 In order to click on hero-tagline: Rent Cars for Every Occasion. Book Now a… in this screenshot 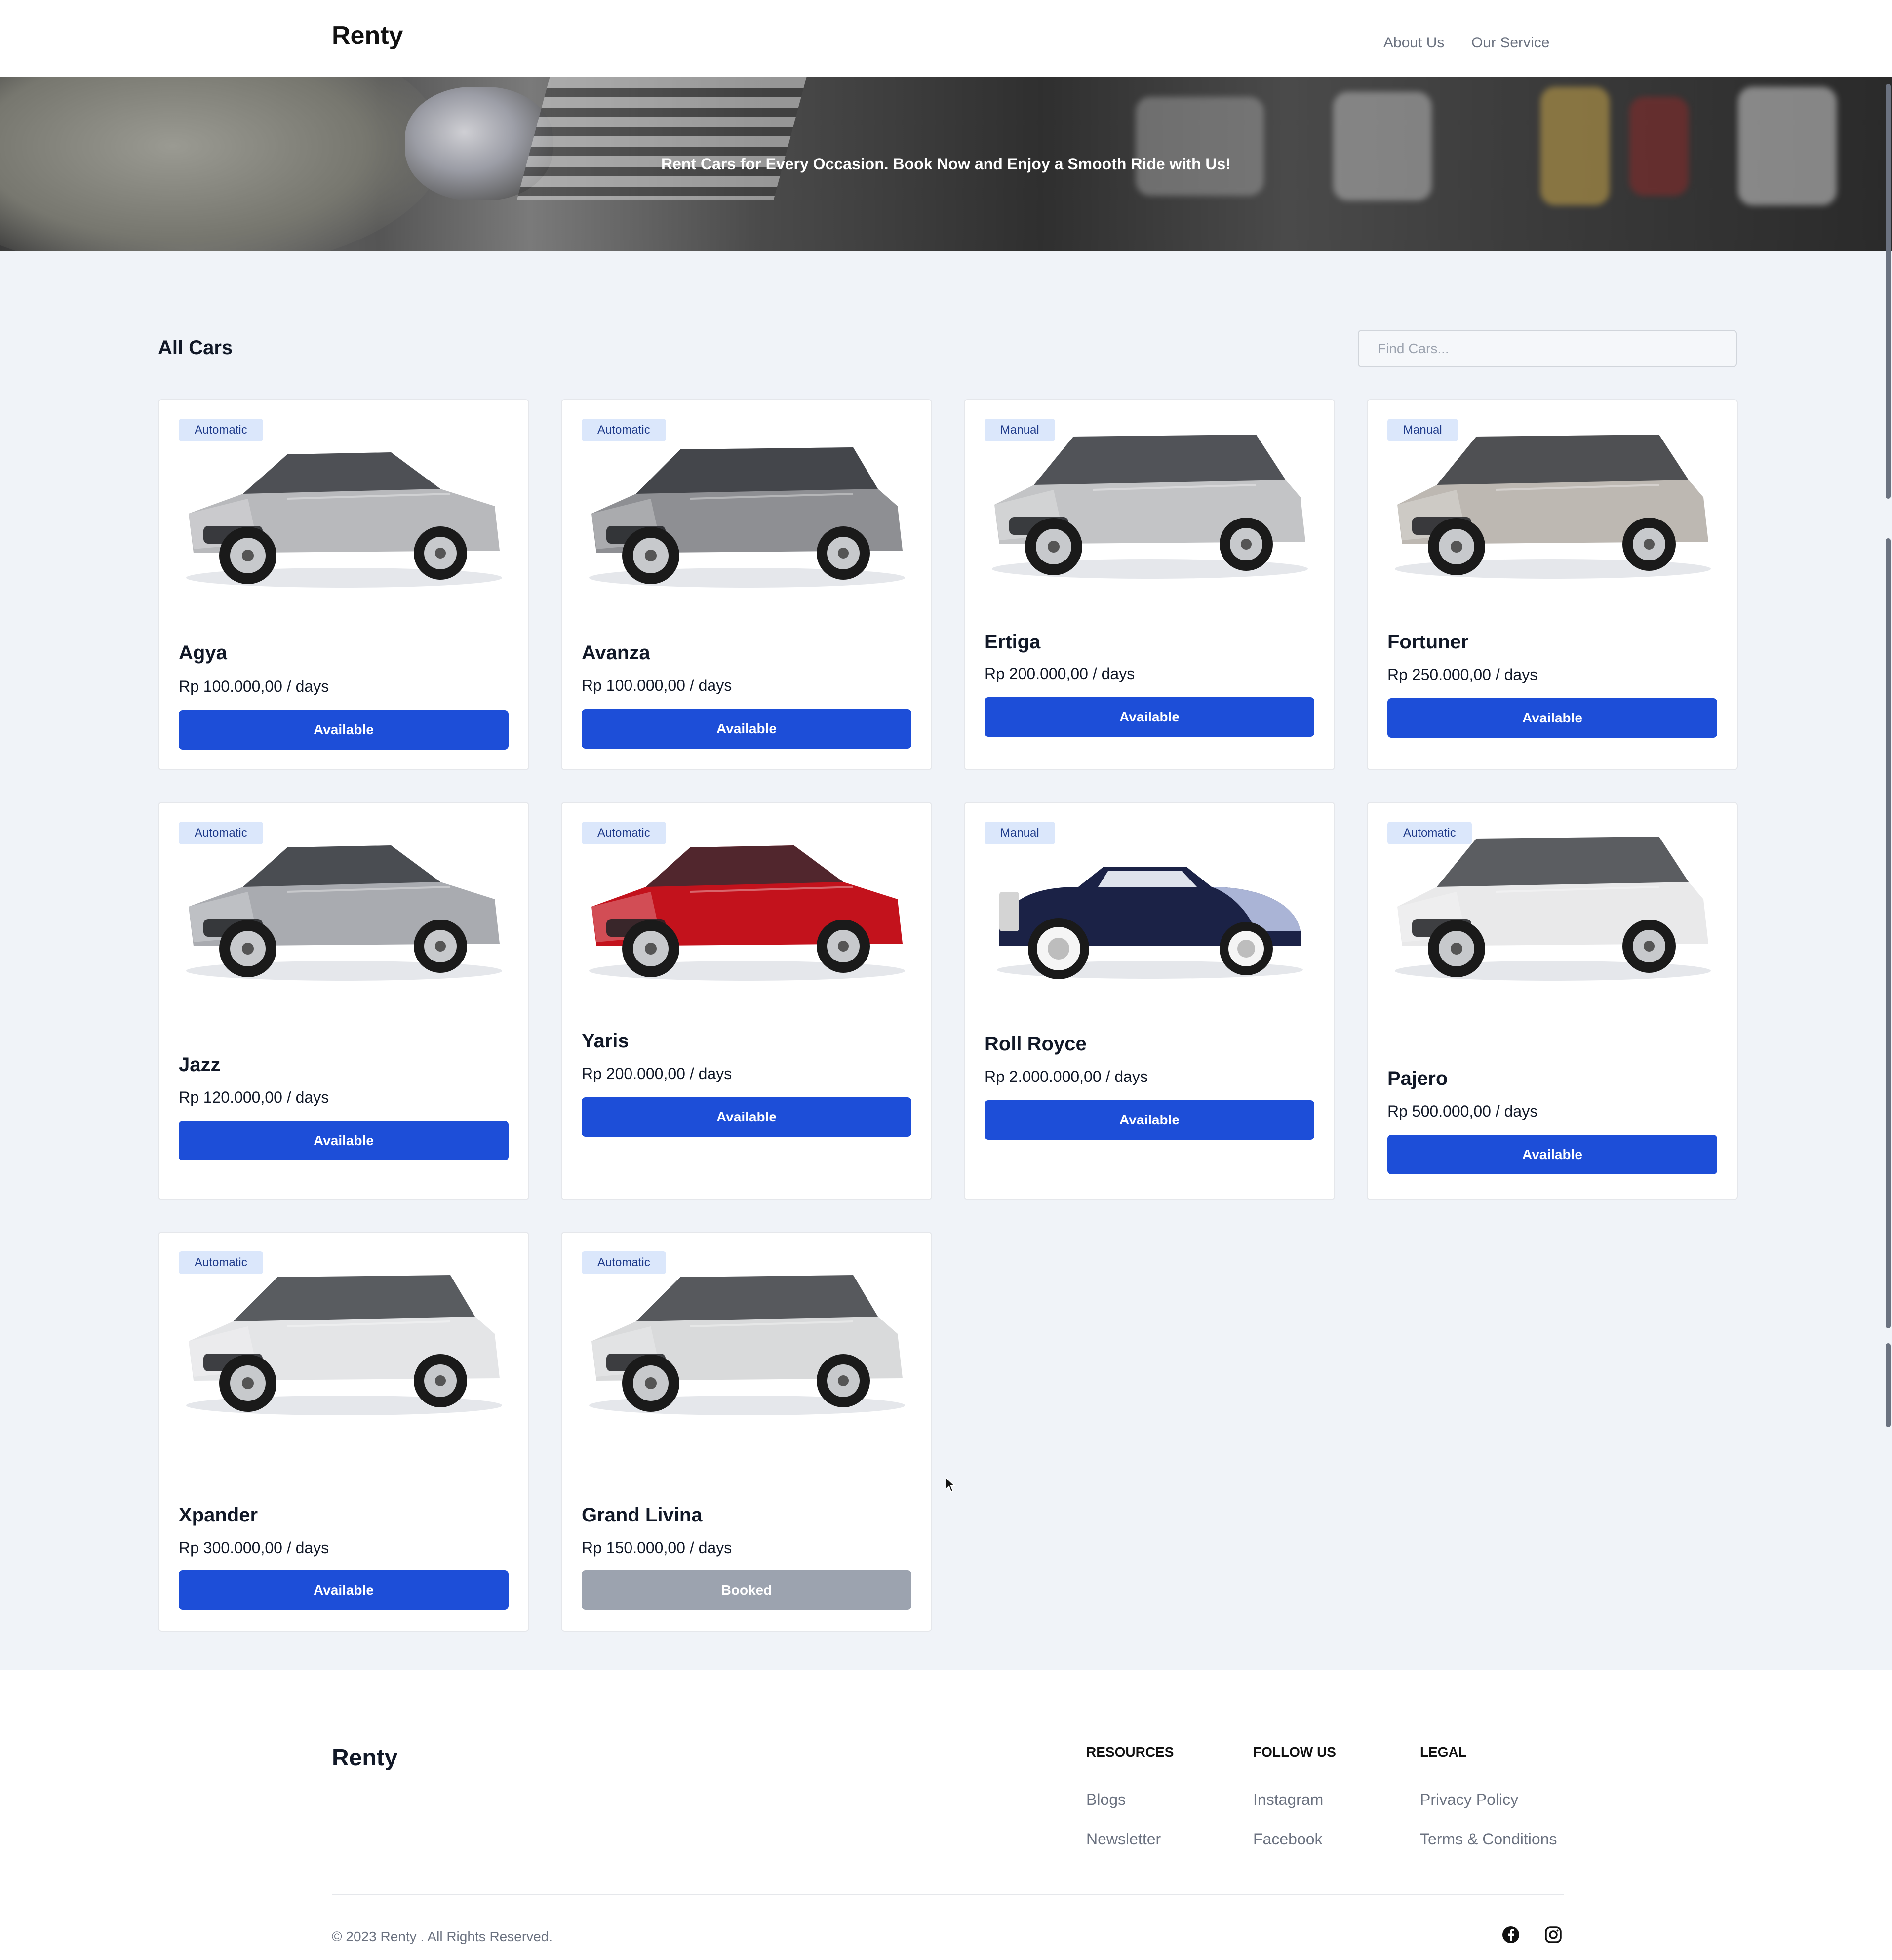, I will do `click(946, 164)`.